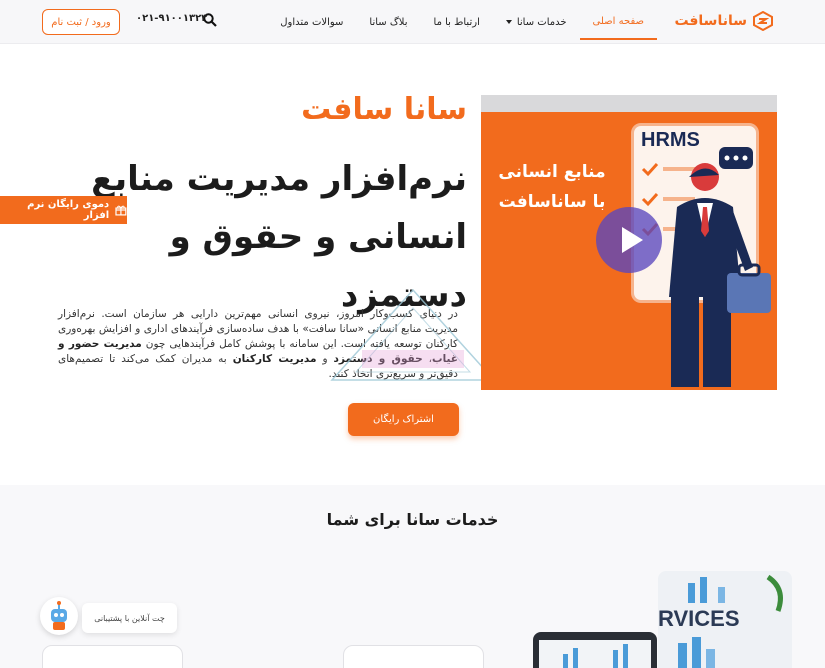 This screenshot has height=668, width=825. I want to click on nav-blog-label: بلاگ سانا, so click(388, 22).